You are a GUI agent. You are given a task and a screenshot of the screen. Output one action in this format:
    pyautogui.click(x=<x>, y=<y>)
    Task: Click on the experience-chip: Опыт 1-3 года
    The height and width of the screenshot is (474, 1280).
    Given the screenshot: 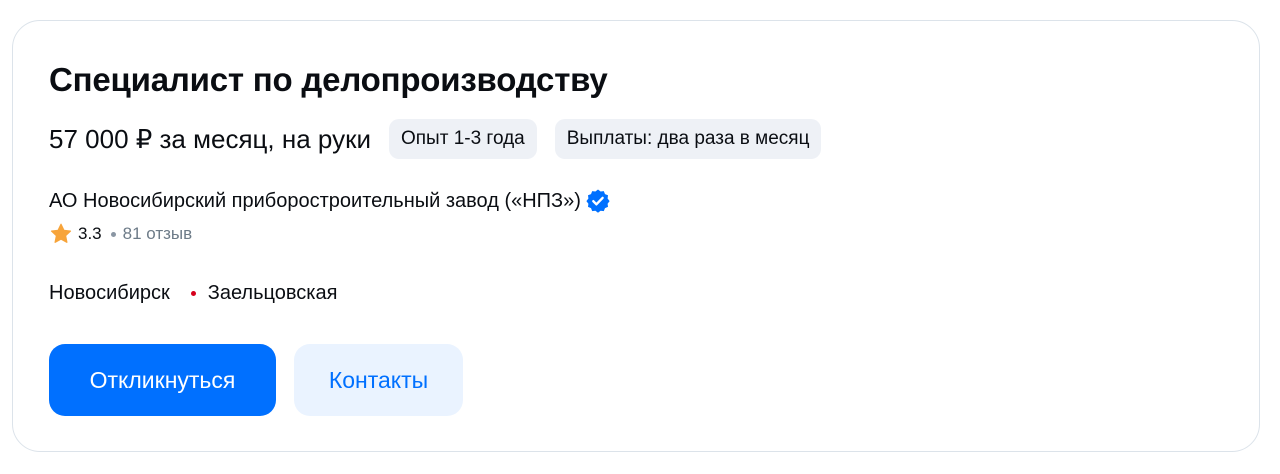 What is the action you would take?
    pyautogui.click(x=462, y=139)
    